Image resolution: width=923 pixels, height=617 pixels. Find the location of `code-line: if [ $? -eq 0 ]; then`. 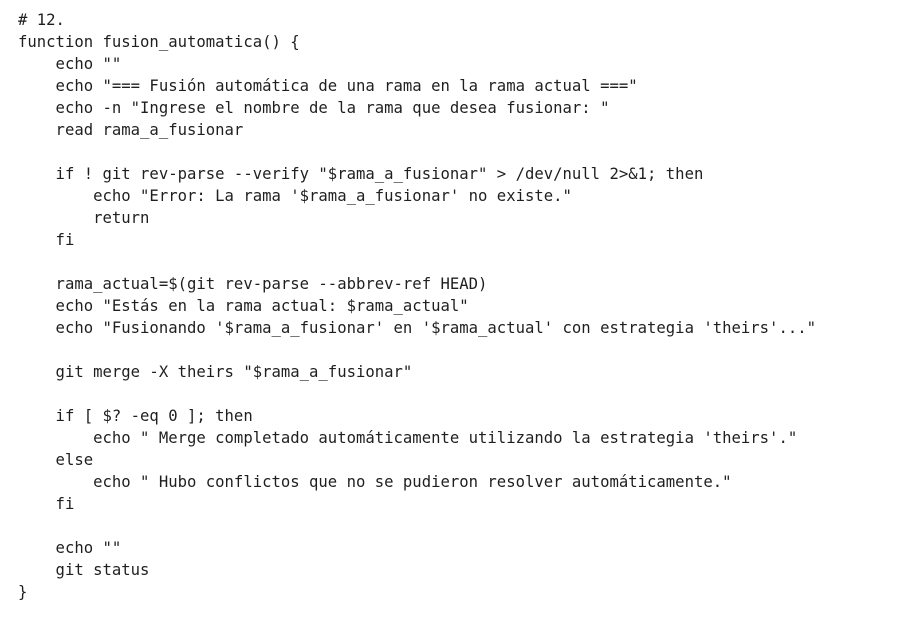

code-line: if [ $? -eq 0 ]; then is located at coordinates (135, 416).